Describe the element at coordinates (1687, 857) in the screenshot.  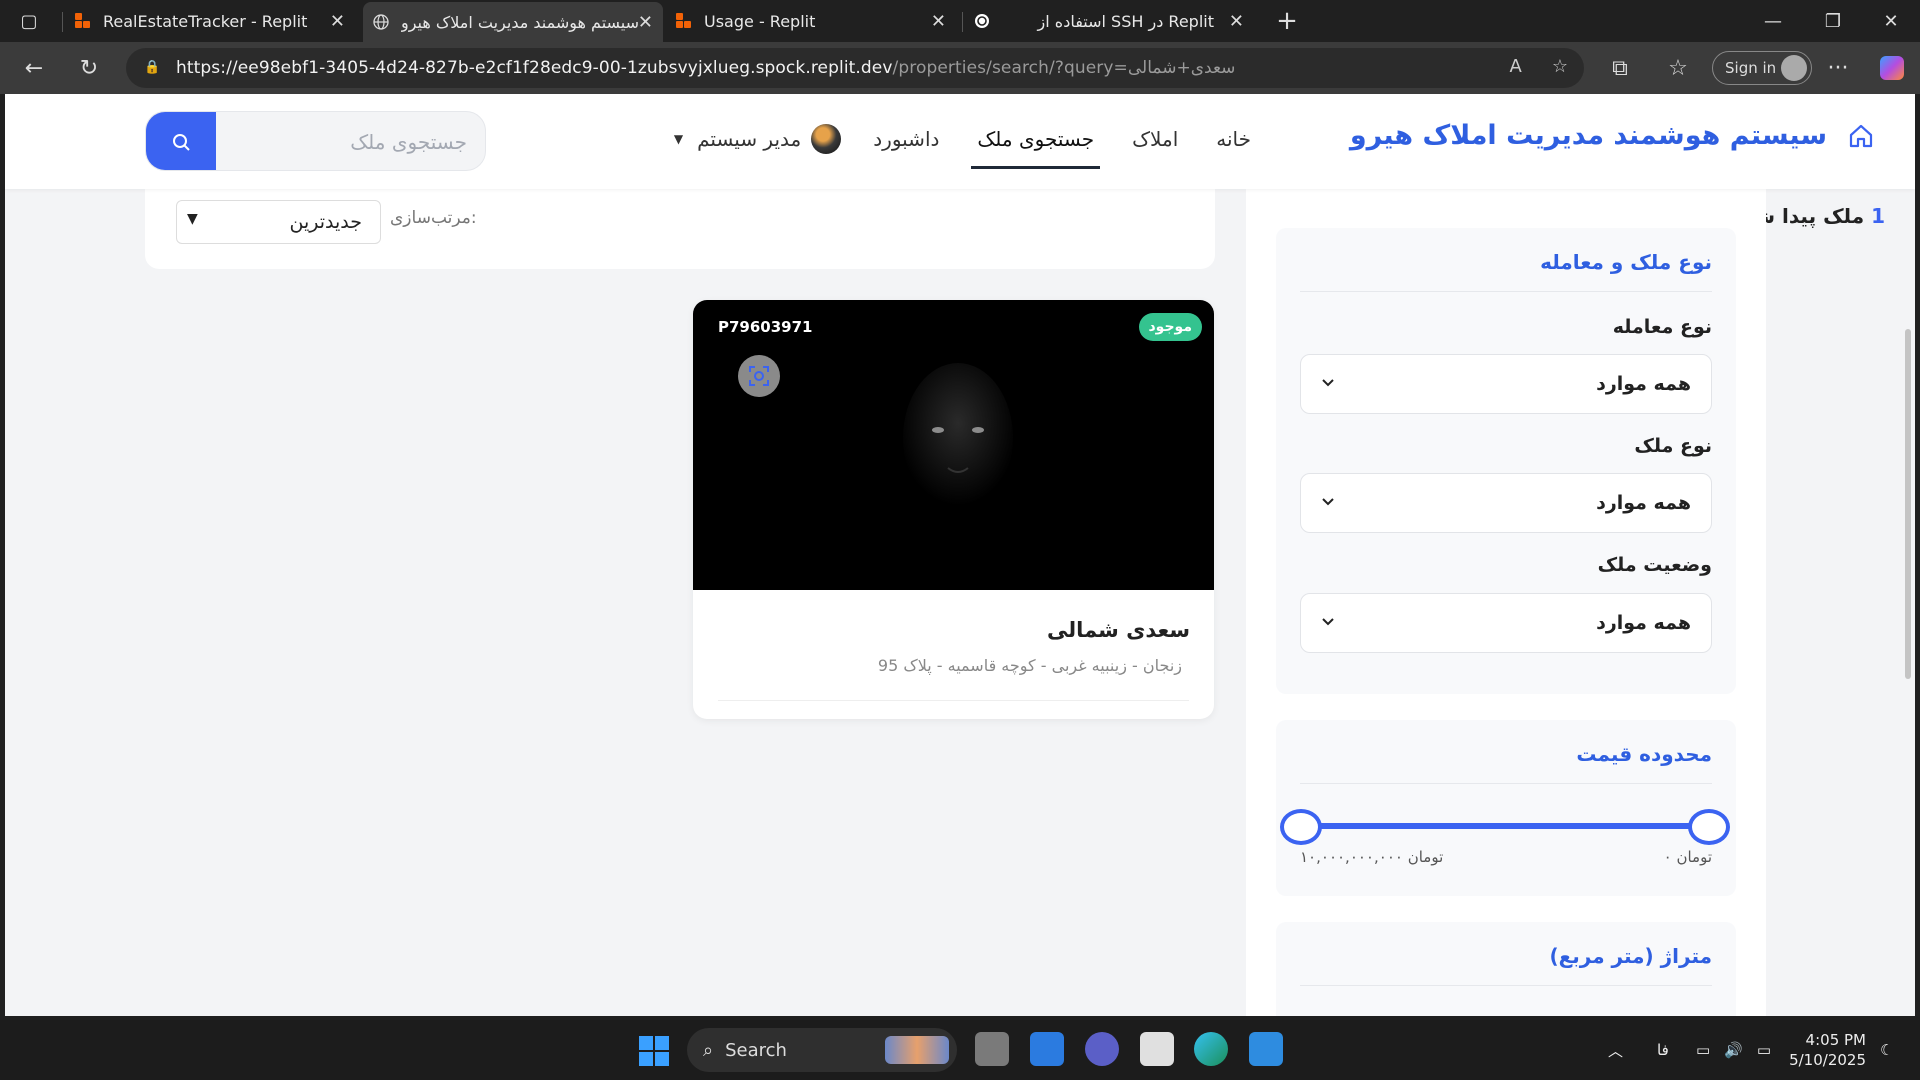
I see `price-min-label: ۰ تومان` at that location.